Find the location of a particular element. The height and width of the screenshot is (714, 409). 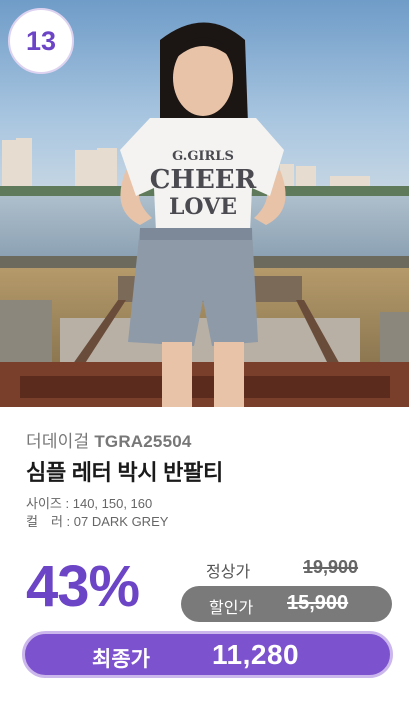

regular-price-label: 정상가 is located at coordinates (228, 572).